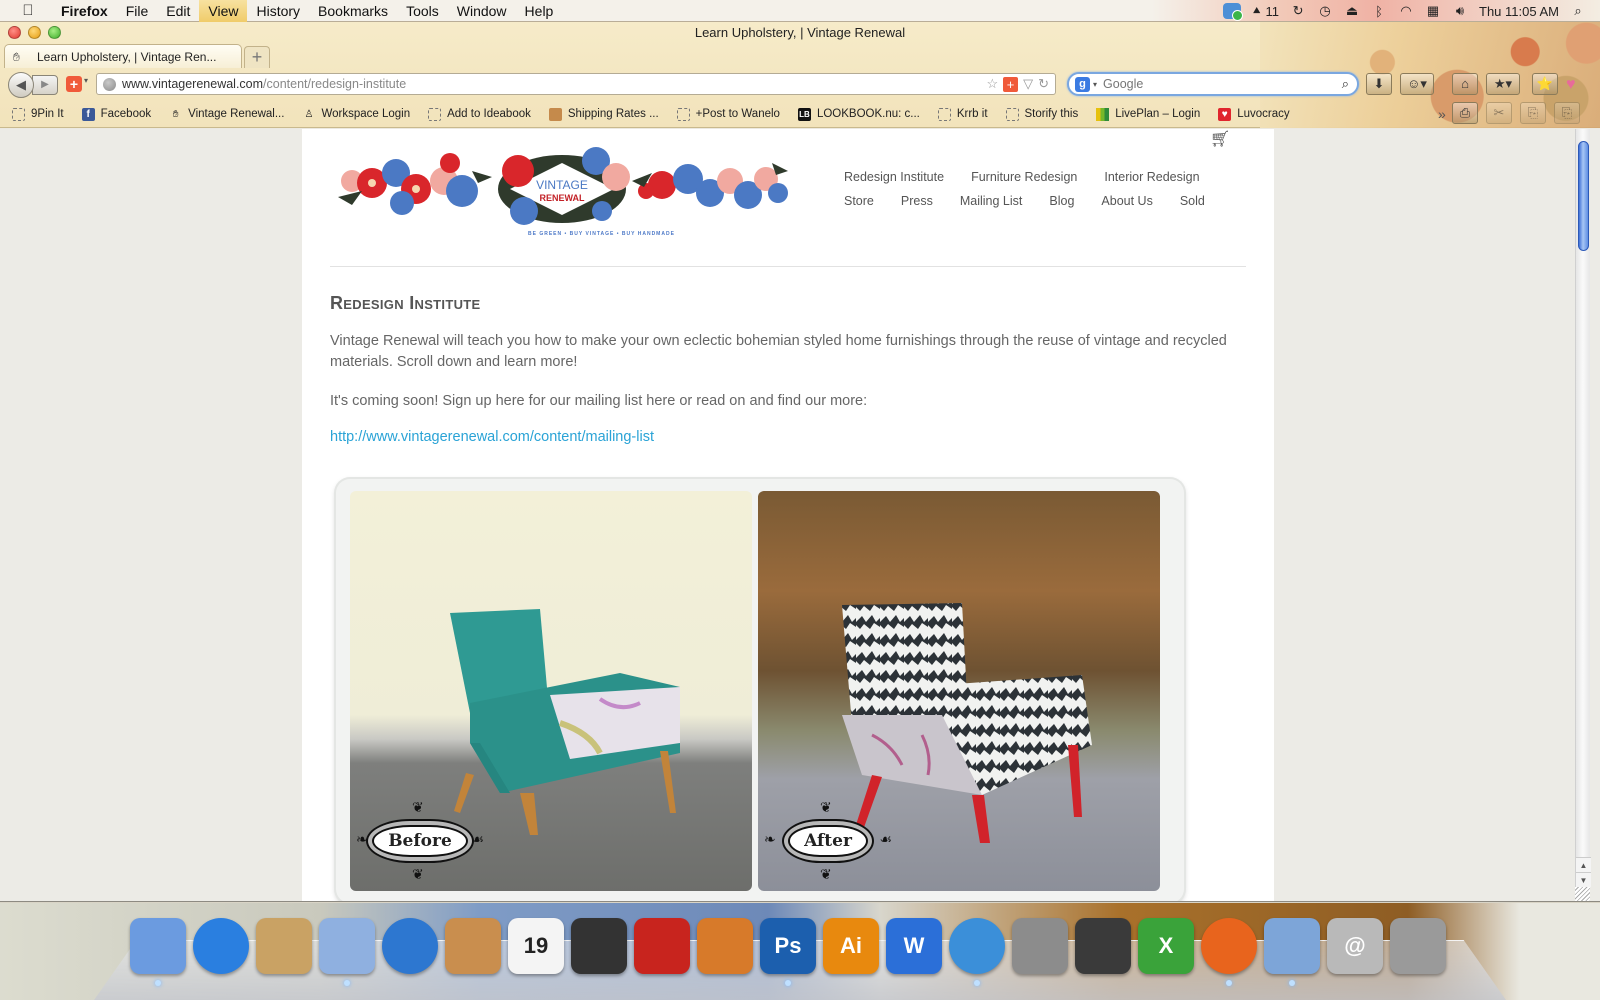 This screenshot has height=1000, width=1600. I want to click on bookmarks-menu-button: ★▾, so click(1503, 84).